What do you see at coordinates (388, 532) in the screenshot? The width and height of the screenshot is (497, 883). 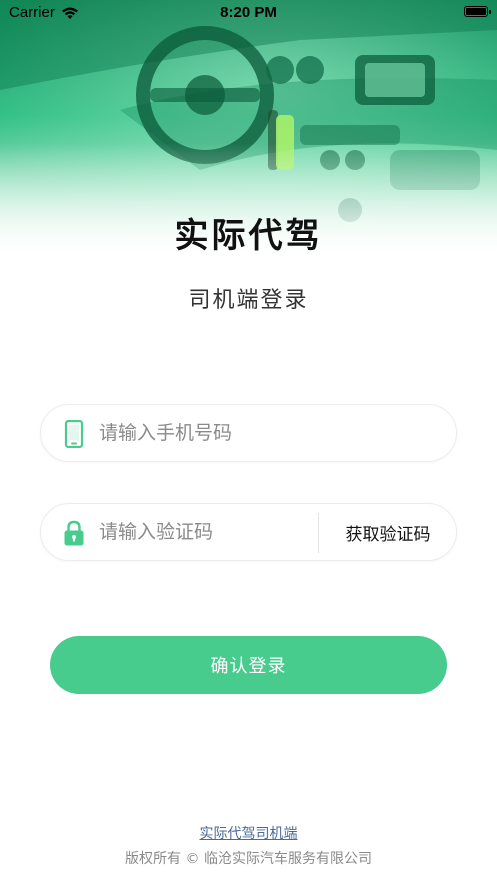 I see `get-code-button: 获取验证码` at bounding box center [388, 532].